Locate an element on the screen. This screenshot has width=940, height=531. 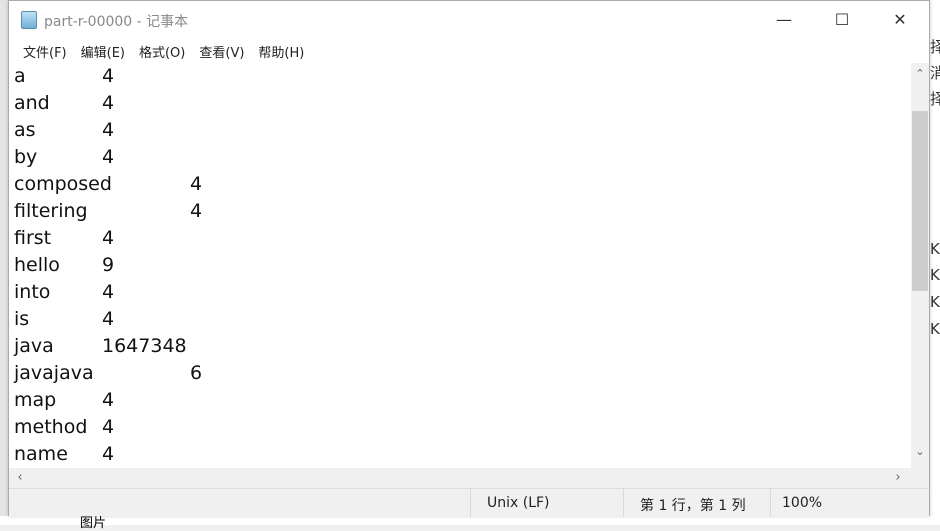
background-text: 消 is located at coordinates (935, 73).